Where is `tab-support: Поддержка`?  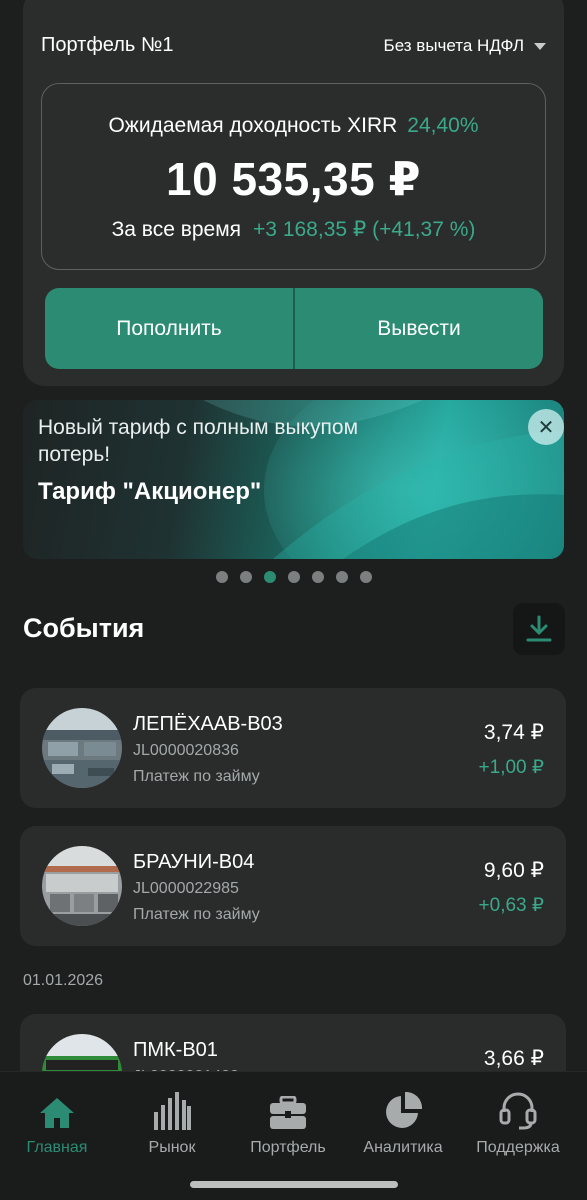
tab-support: Поддержка is located at coordinates (518, 1123).